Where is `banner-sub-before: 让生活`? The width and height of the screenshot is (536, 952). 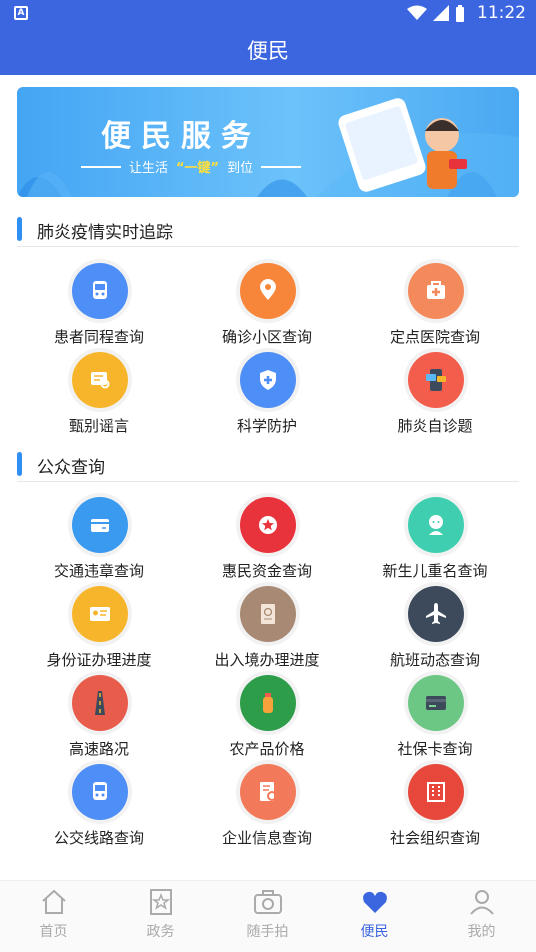
banner-sub-before: 让生活 is located at coordinates (149, 168).